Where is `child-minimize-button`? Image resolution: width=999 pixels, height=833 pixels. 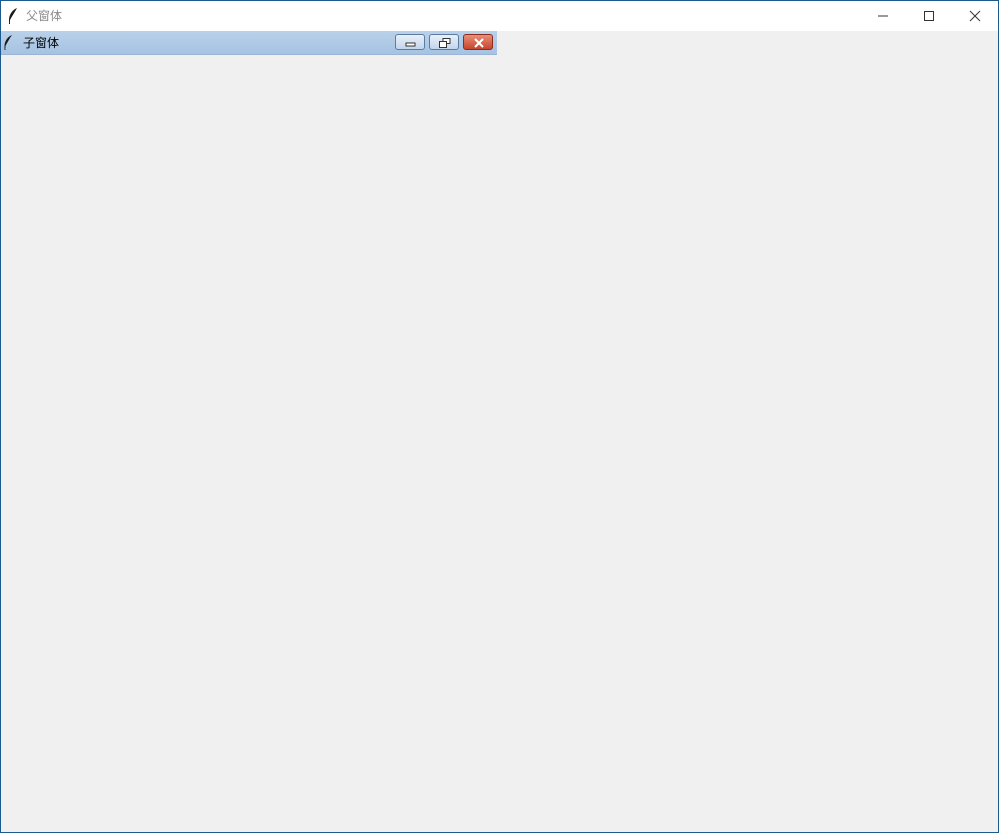 child-minimize-button is located at coordinates (410, 42).